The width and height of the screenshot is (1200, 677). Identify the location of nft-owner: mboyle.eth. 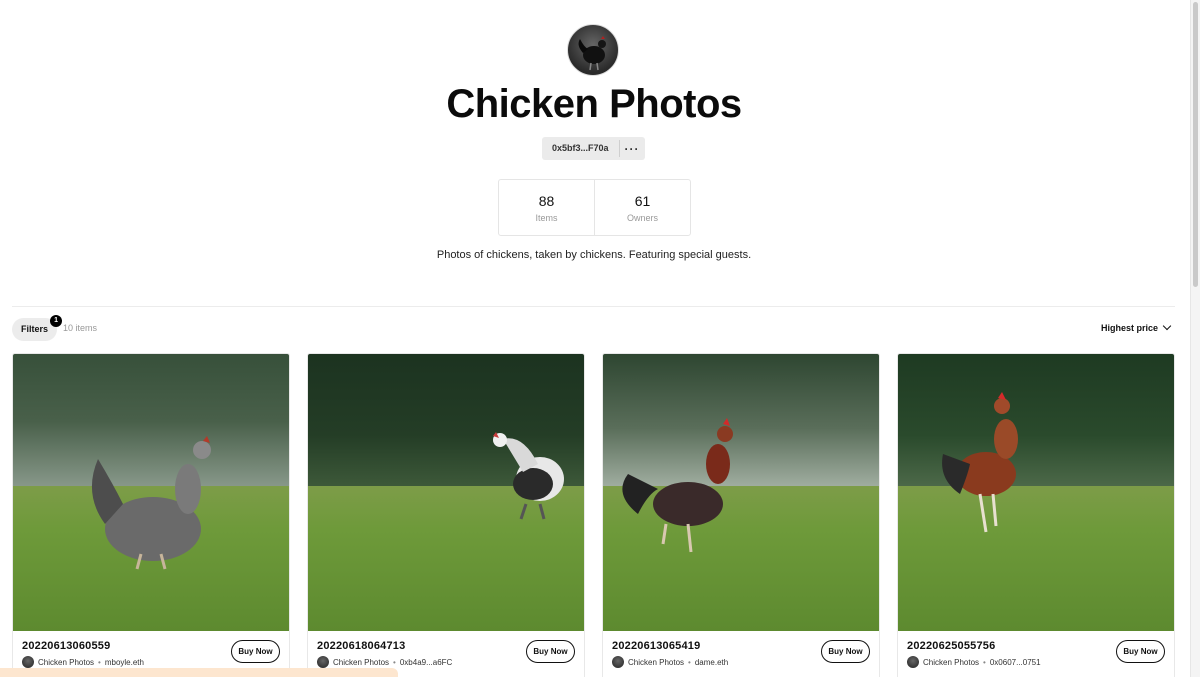
(124, 662).